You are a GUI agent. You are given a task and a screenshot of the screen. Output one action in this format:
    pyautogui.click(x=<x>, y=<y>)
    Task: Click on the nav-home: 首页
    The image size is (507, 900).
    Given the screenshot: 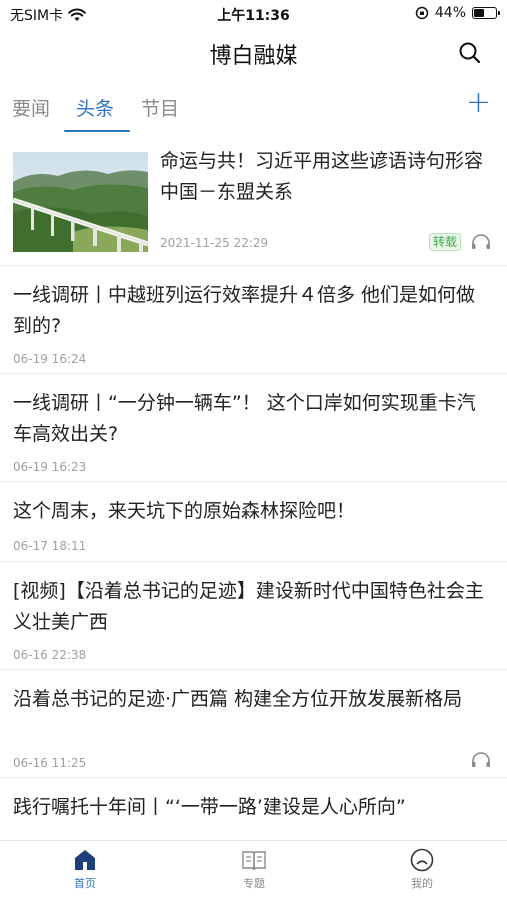 What is the action you would take?
    pyautogui.click(x=85, y=869)
    